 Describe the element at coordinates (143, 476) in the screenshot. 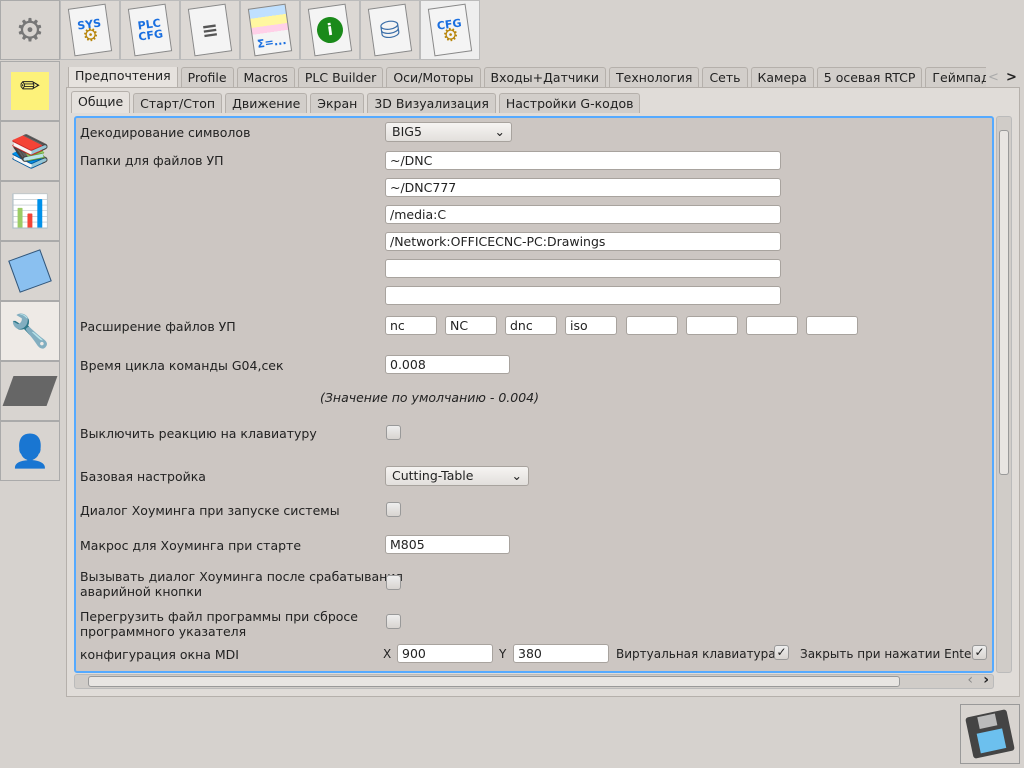

I see `base-label: Базовая настройка` at that location.